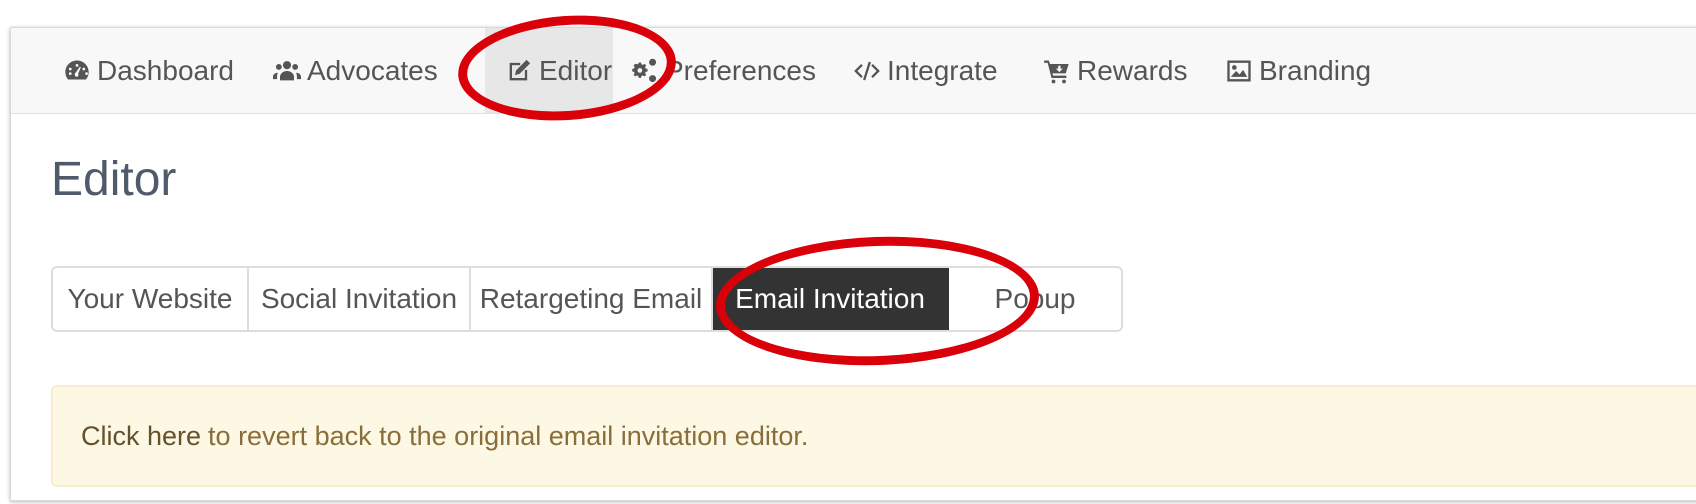 The image size is (1696, 504). I want to click on gears-icon, so click(645, 71).